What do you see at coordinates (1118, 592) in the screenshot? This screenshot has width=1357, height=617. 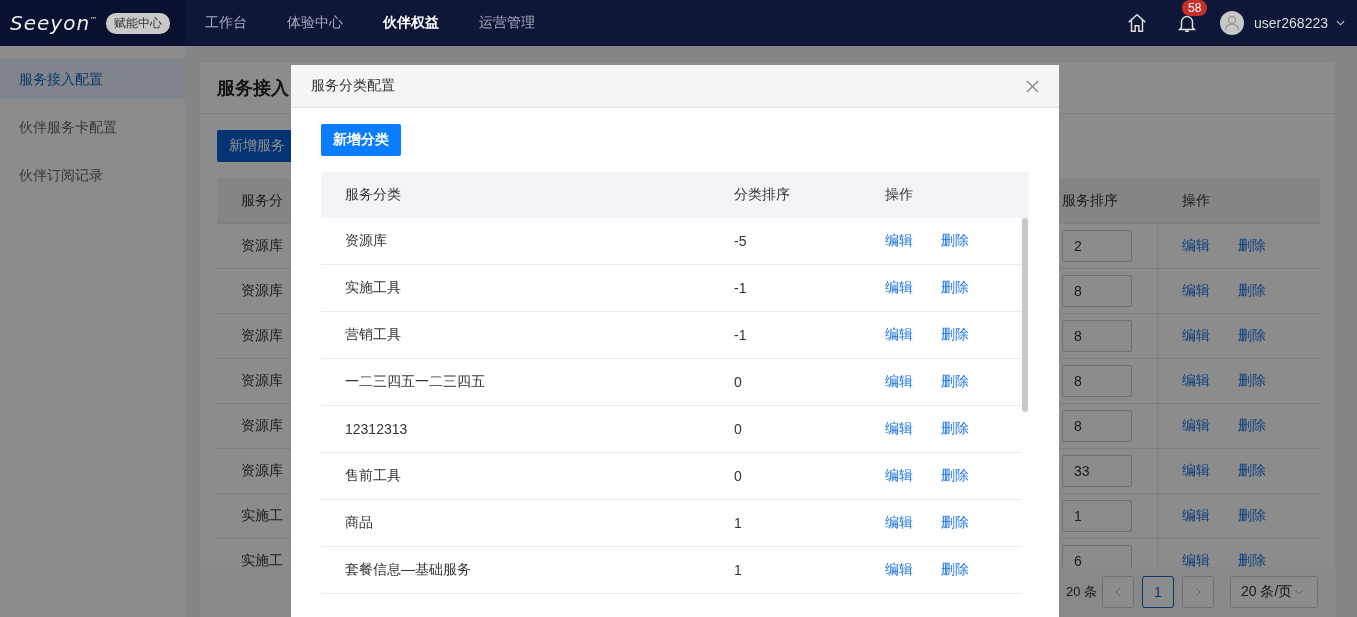 I see `chevron-left-icon` at bounding box center [1118, 592].